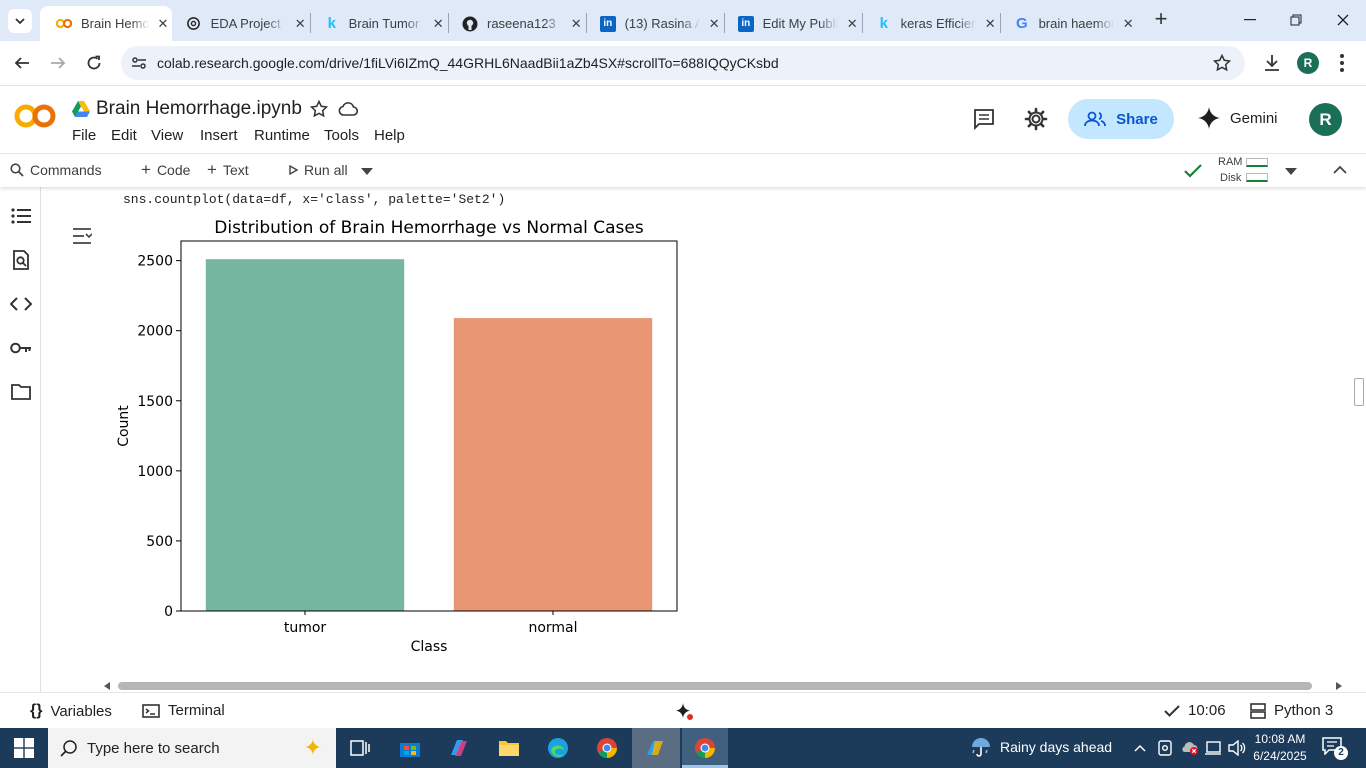  Describe the element at coordinates (384, 23) in the screenshot. I see `tab-label: Brain Tumor` at that location.